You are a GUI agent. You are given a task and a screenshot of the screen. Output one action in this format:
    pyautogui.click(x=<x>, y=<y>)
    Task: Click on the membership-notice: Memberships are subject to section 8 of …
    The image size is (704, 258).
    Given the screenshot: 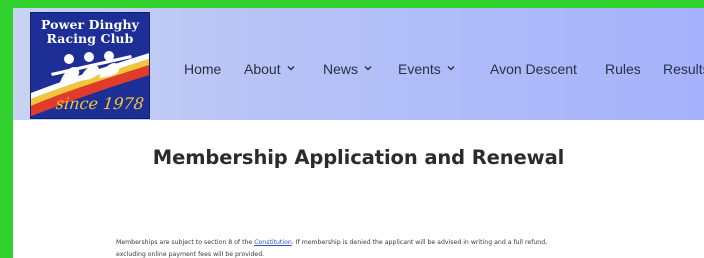 What is the action you would take?
    pyautogui.click(x=408, y=247)
    